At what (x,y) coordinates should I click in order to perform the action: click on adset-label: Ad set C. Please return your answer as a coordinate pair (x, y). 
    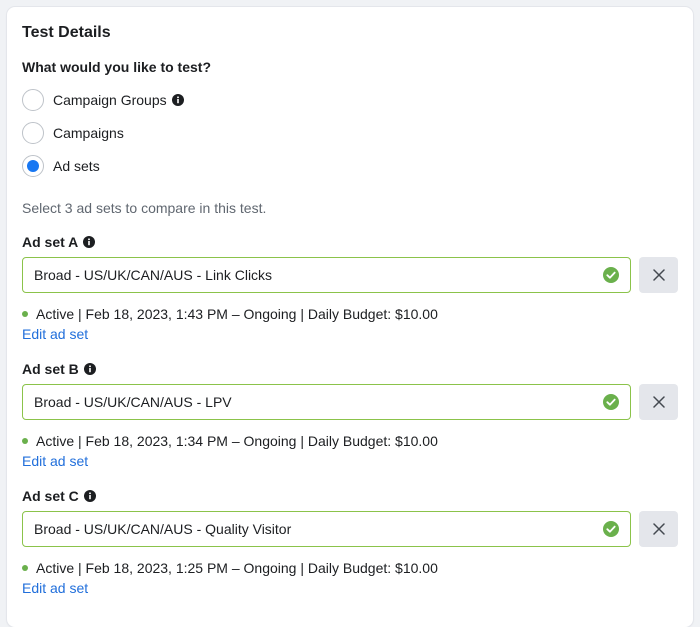
    Looking at the image, I should click on (350, 496).